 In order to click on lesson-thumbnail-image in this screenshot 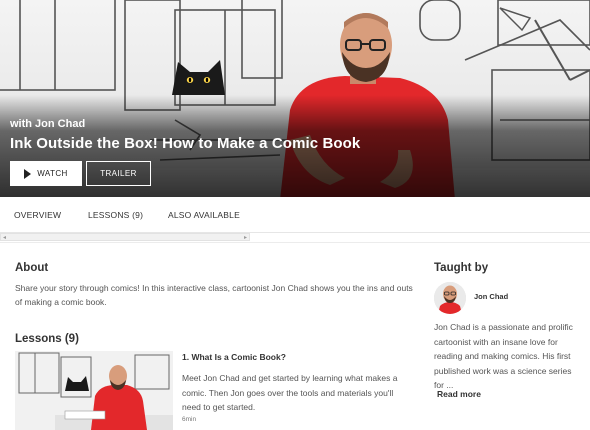, I will do `click(94, 390)`.